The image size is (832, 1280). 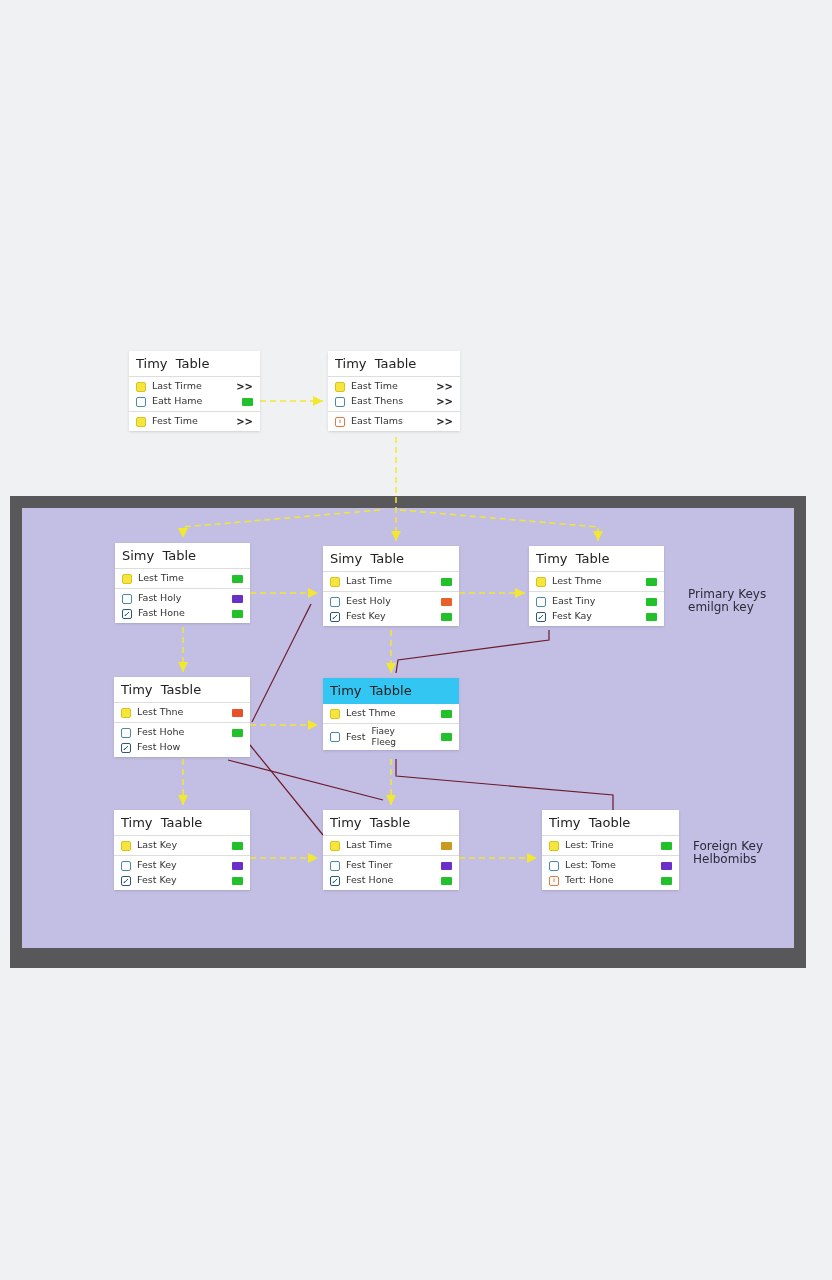 I want to click on column-name: East Tiny, so click(x=574, y=601).